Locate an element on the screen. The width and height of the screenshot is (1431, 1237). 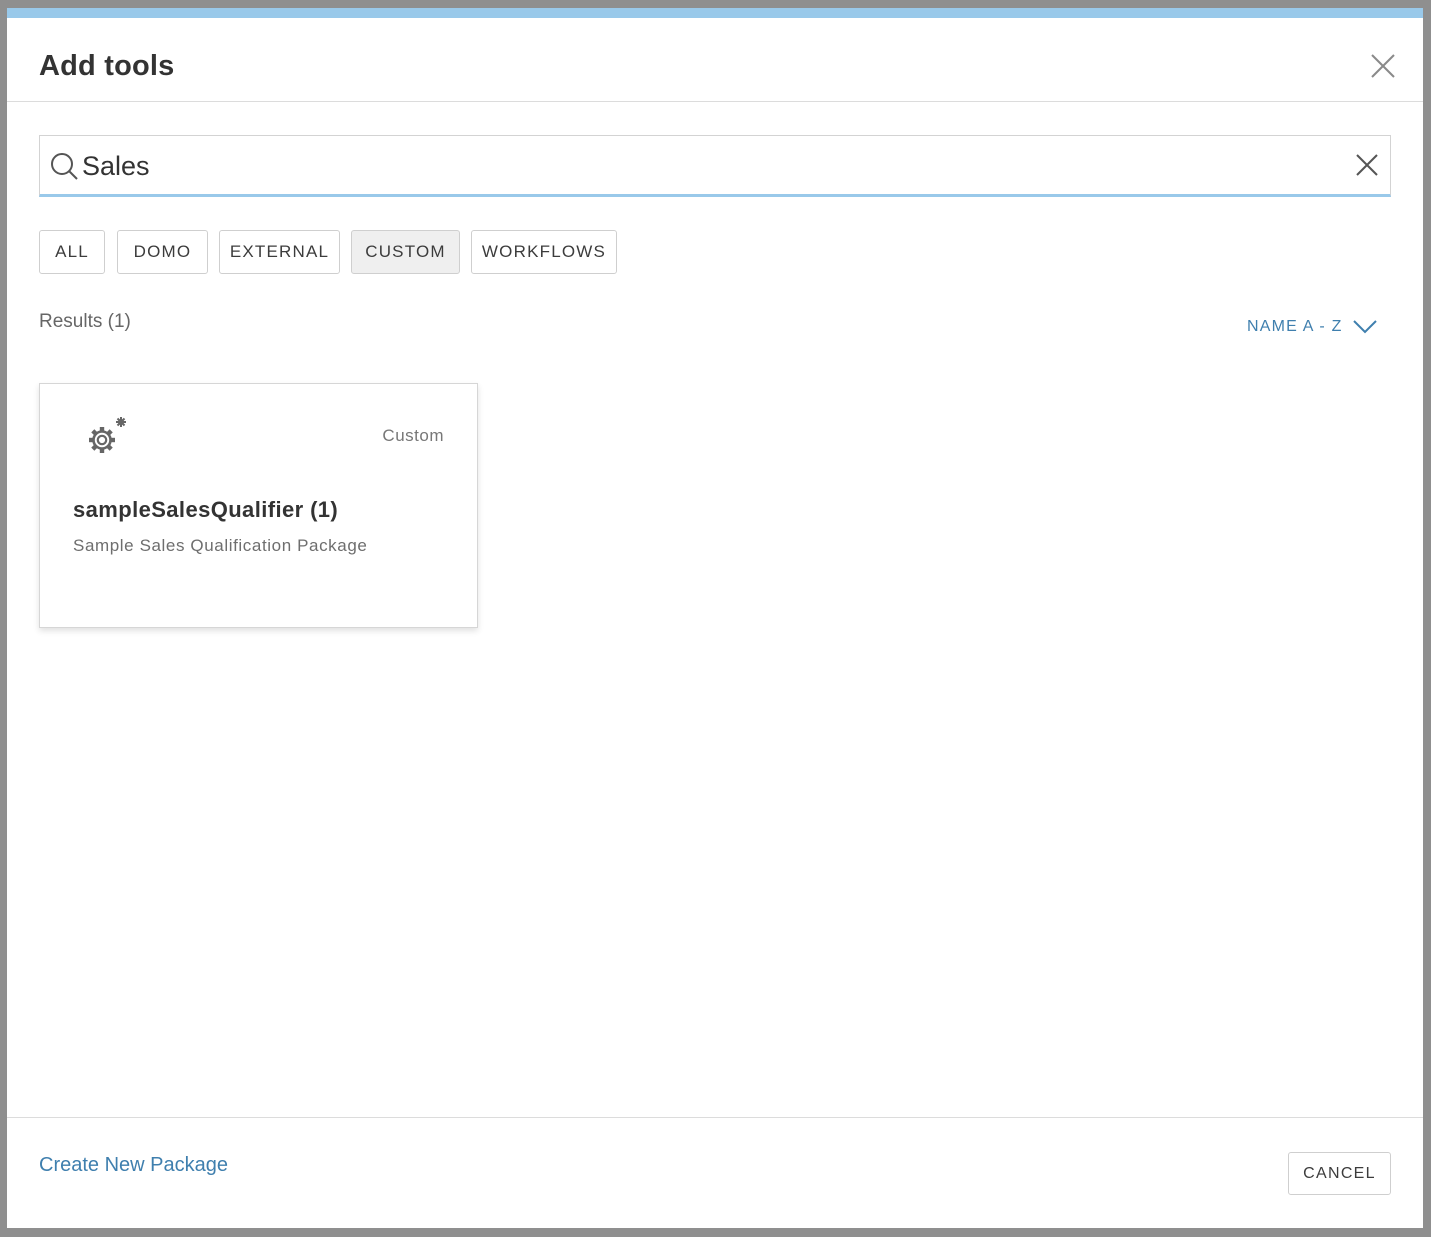
card-description: Sample Sales Qualification Package is located at coordinates (220, 545).